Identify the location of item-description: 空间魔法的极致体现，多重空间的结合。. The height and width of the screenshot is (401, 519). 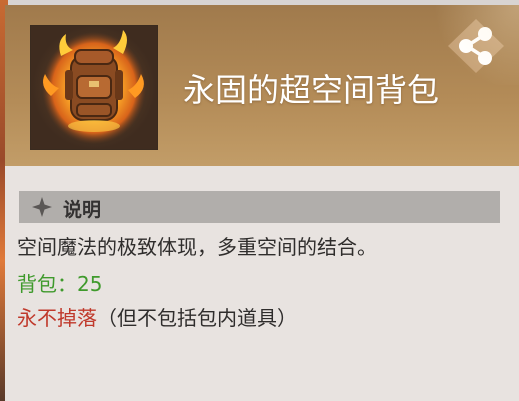
(197, 247).